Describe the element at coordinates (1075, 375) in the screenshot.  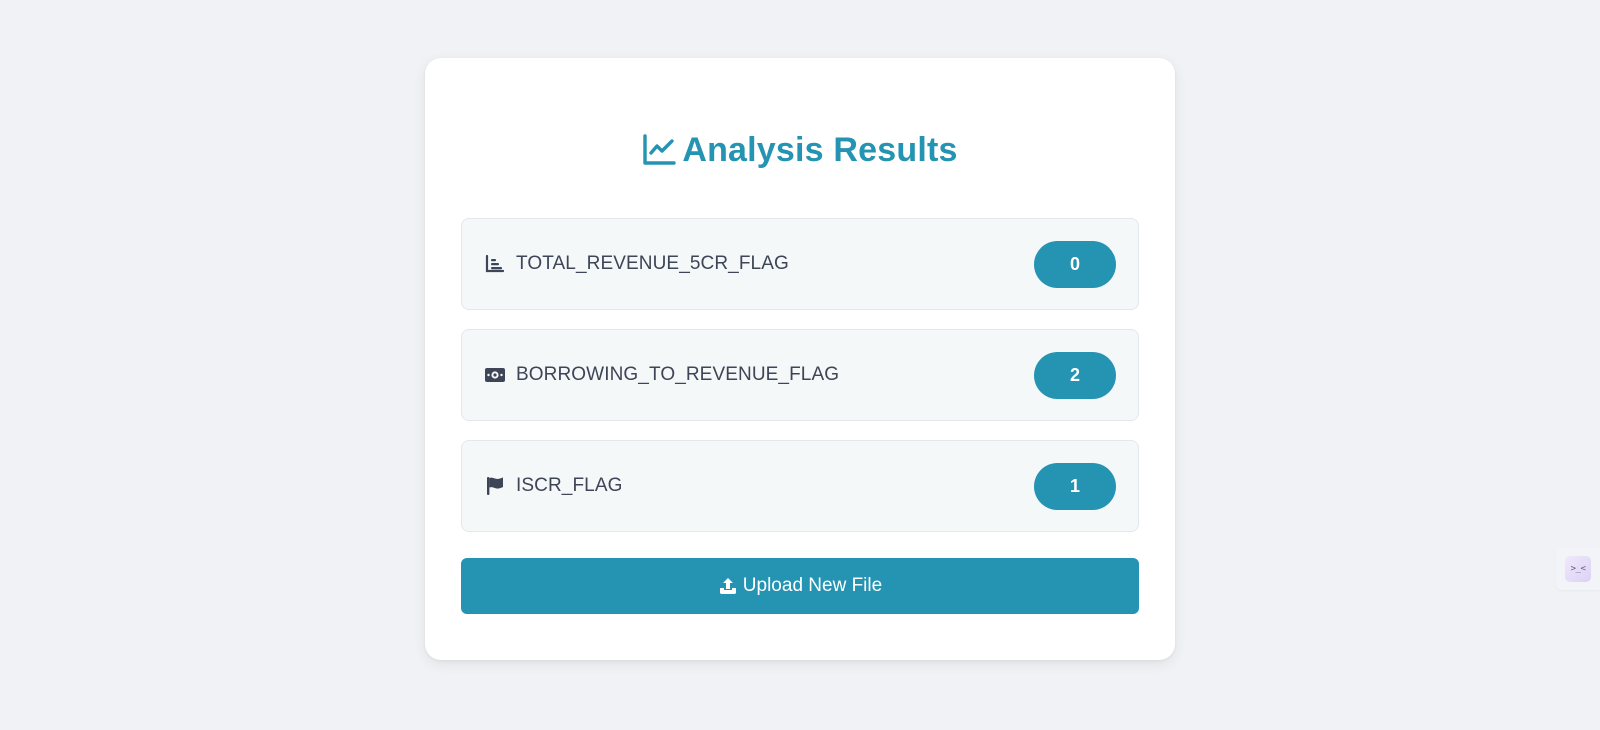
I see `result-count-badge: 2` at that location.